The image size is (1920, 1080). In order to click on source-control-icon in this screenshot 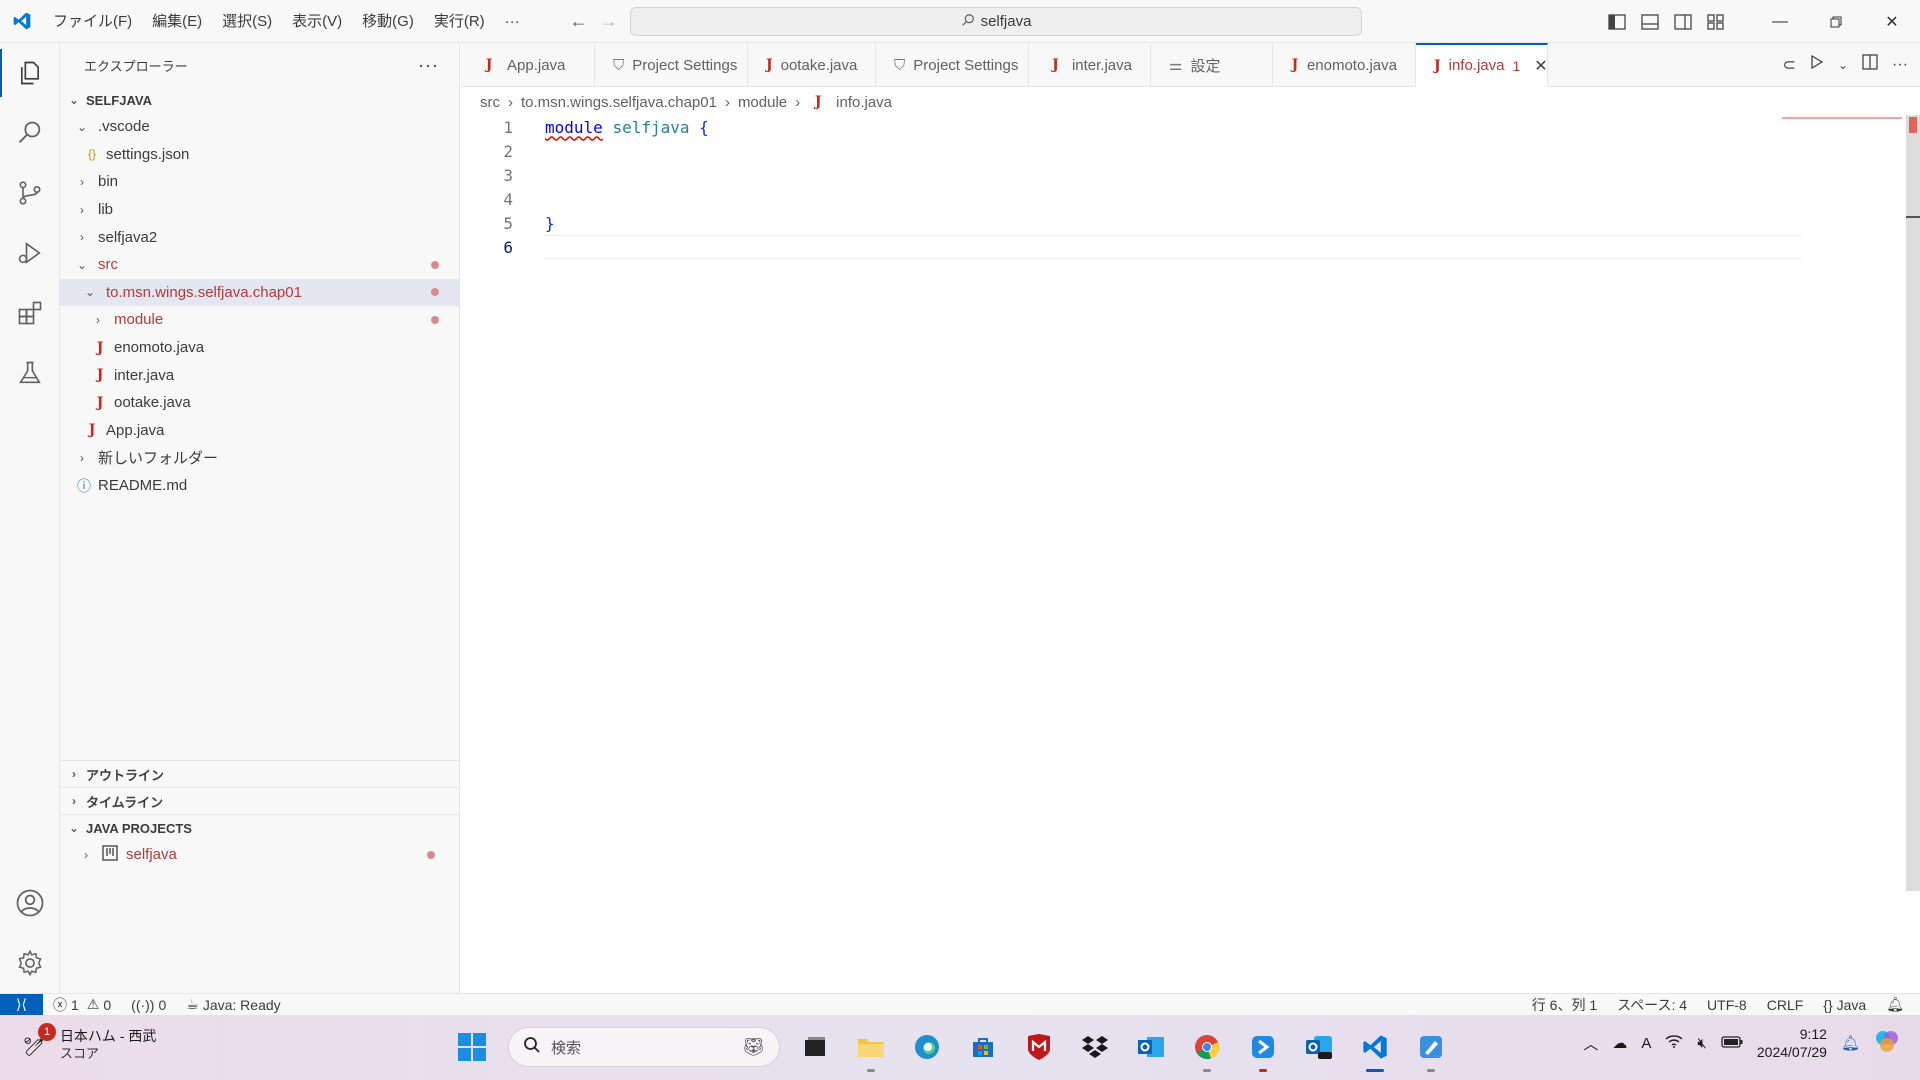, I will do `click(30, 193)`.